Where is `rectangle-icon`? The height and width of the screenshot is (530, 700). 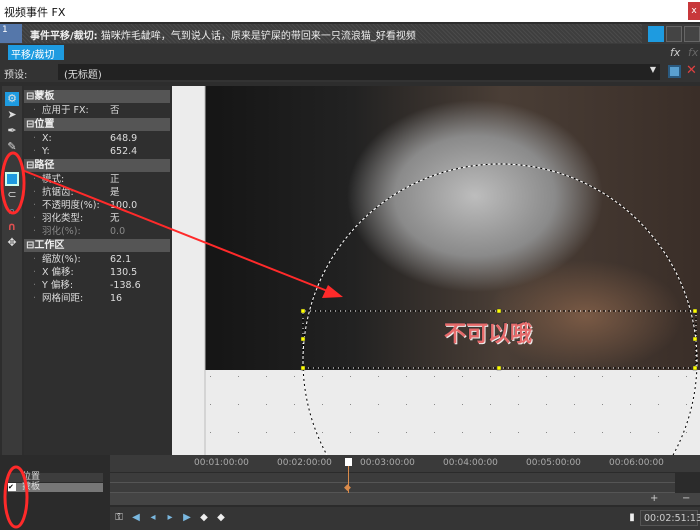 rectangle-icon is located at coordinates (12, 179).